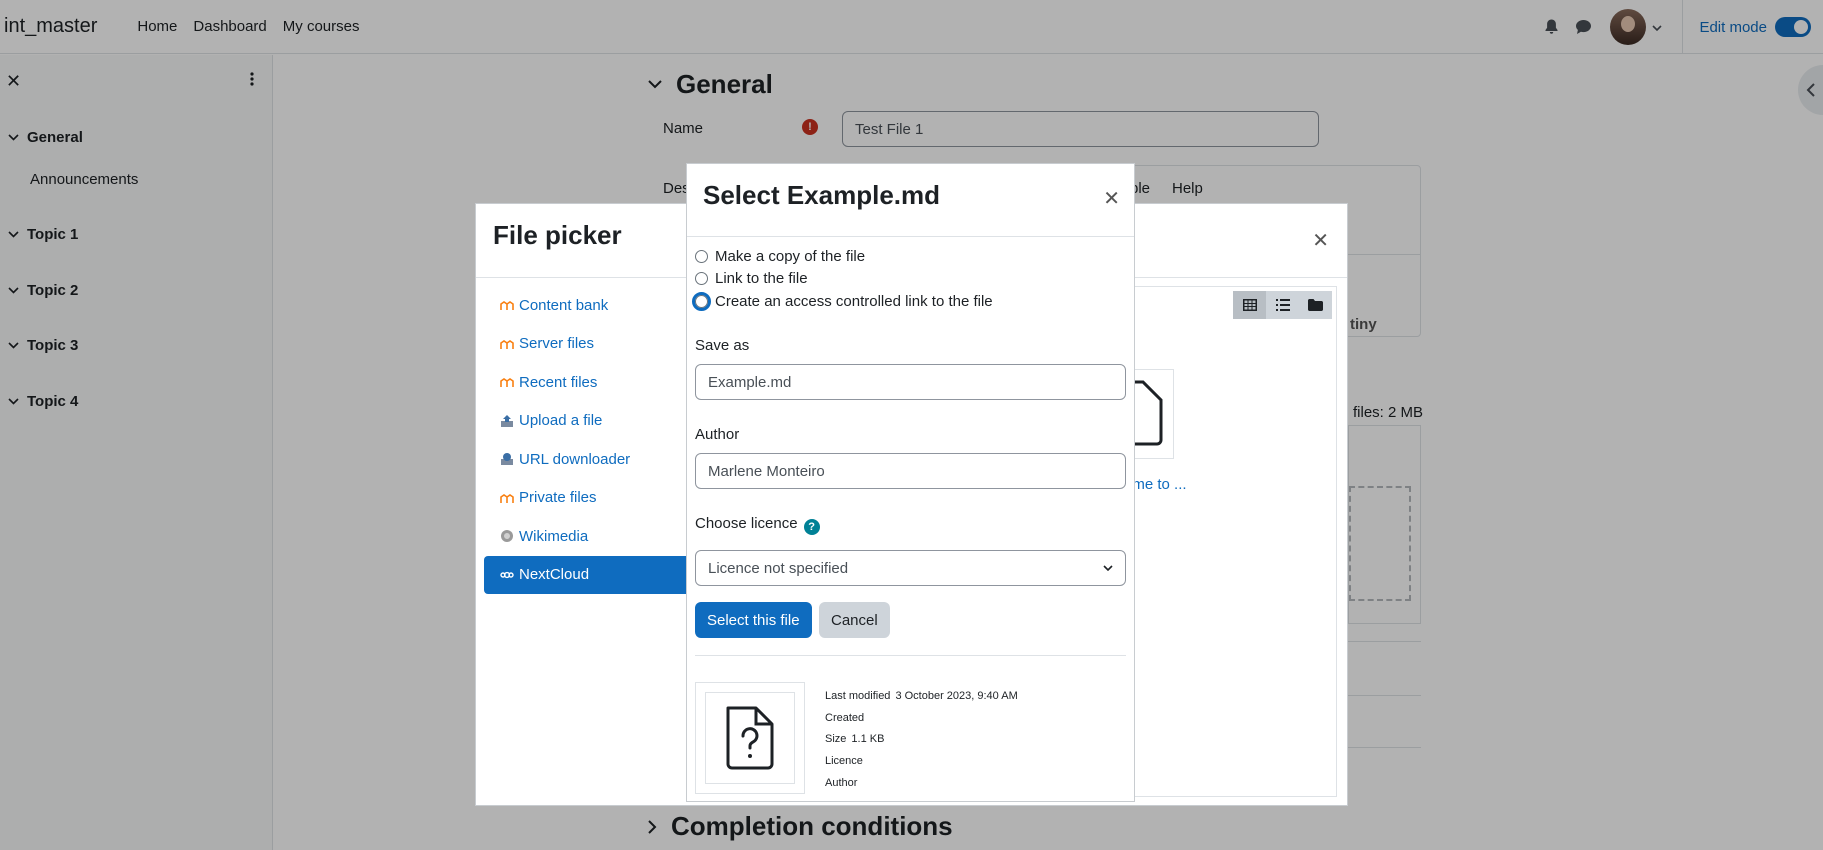  What do you see at coordinates (722, 345) in the screenshot?
I see `save-as-label: Save as` at bounding box center [722, 345].